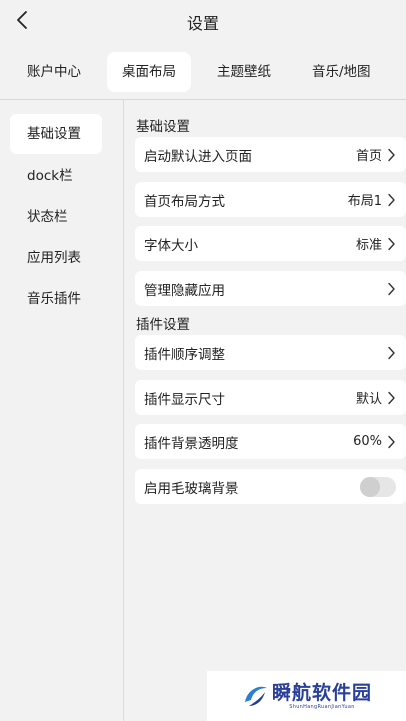  What do you see at coordinates (184, 399) in the screenshot?
I see `row-label: 插件显示尺寸` at bounding box center [184, 399].